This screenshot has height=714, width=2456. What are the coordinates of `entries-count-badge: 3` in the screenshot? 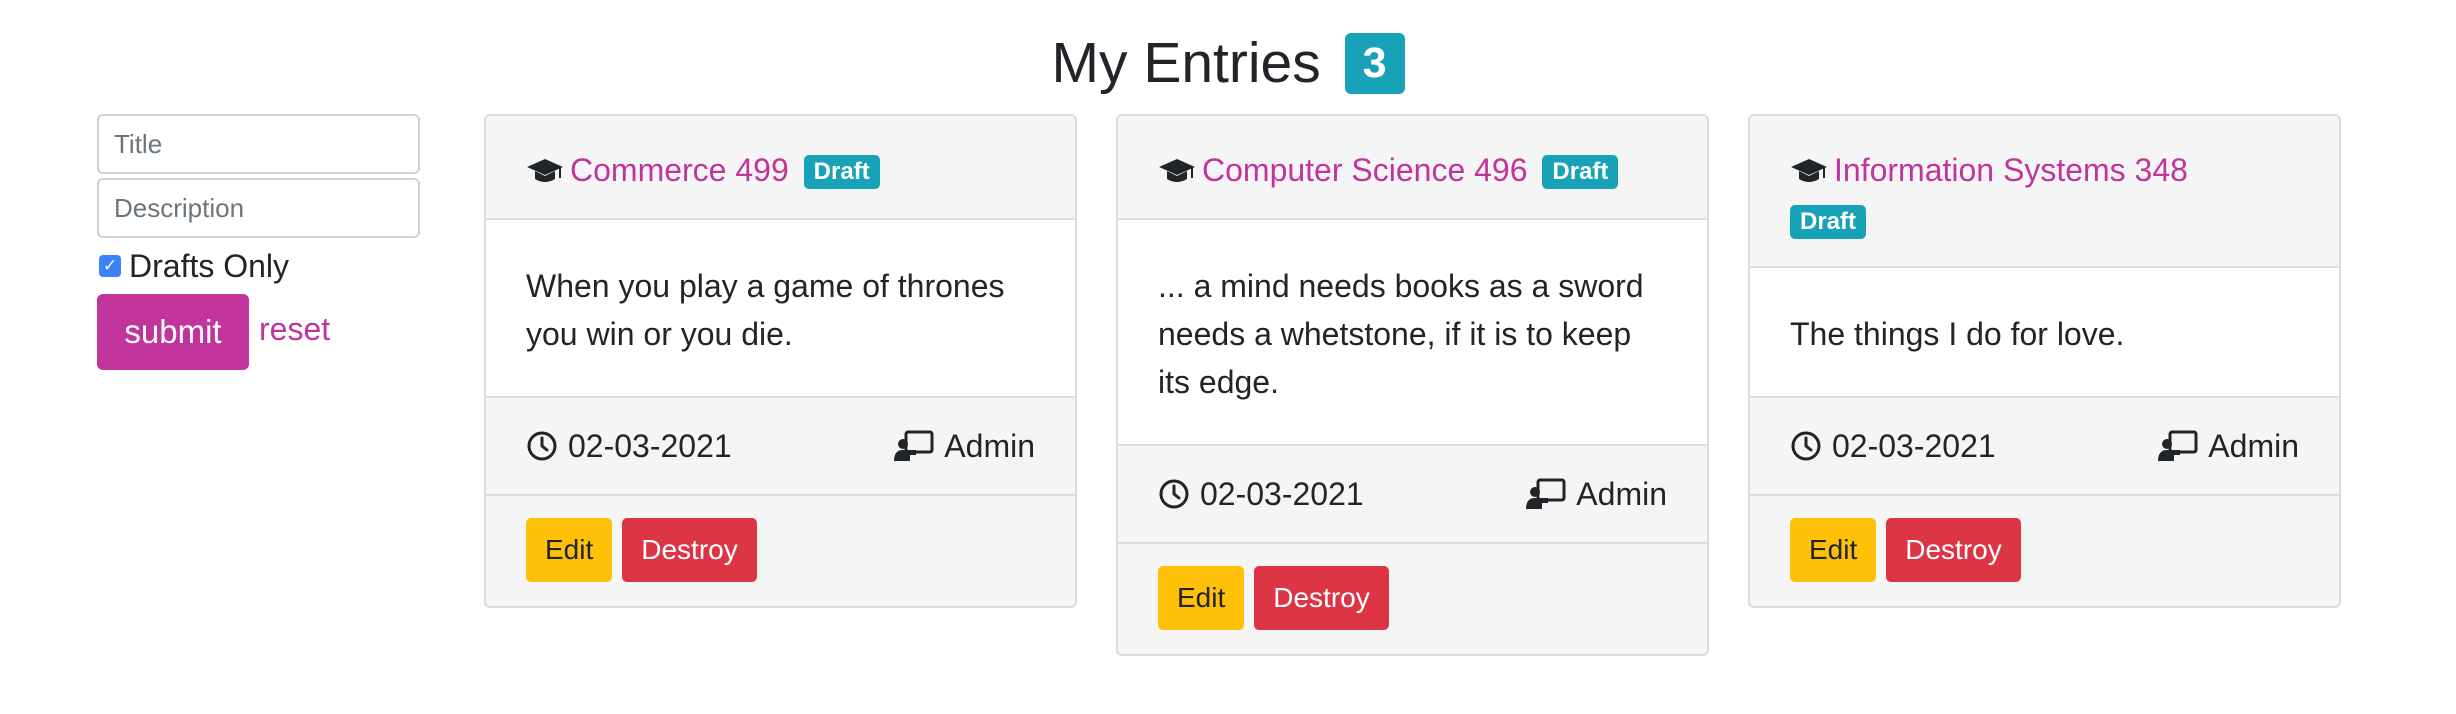 It's located at (1374, 63).